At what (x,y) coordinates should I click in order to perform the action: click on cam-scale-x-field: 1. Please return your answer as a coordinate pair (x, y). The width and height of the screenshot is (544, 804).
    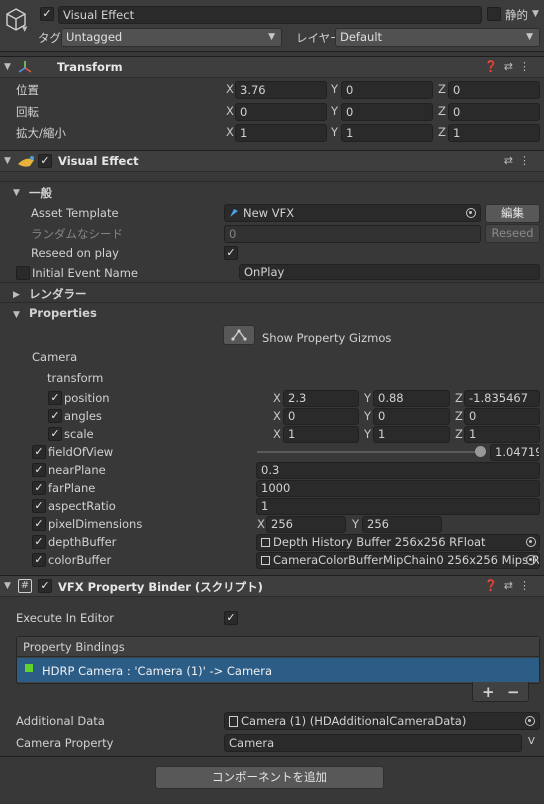
    Looking at the image, I should click on (321, 434).